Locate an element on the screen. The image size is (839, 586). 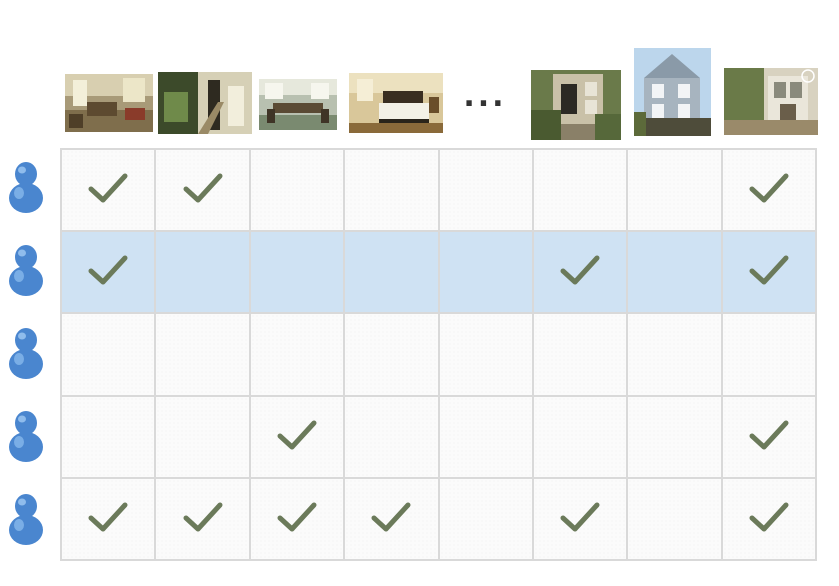
house-entrance-photo is located at coordinates (576, 105).